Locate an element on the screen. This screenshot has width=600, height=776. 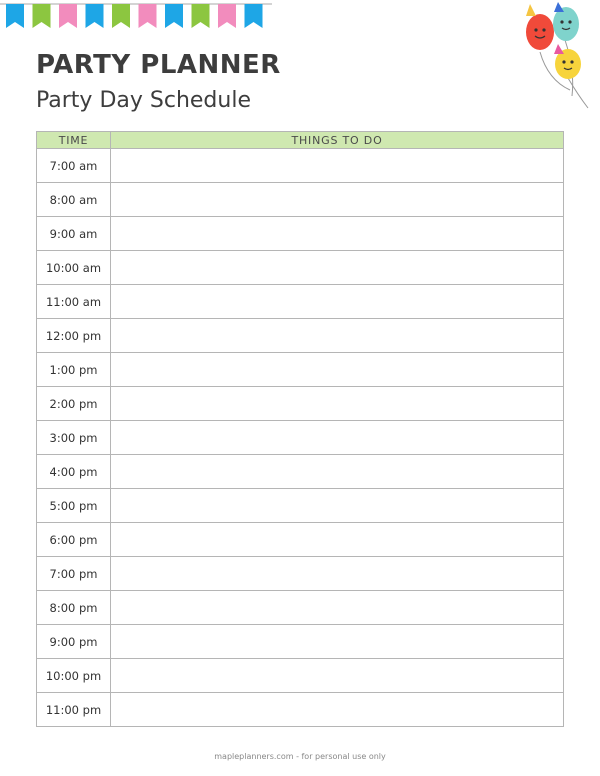
table-row: 11:00 pm is located at coordinates (300, 709).